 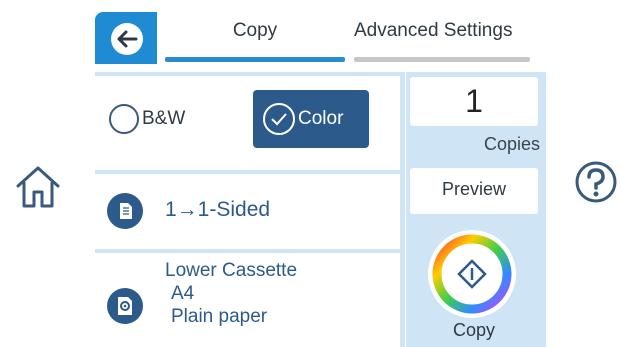 What do you see at coordinates (474, 330) in the screenshot?
I see `copy-start-label: Copy` at bounding box center [474, 330].